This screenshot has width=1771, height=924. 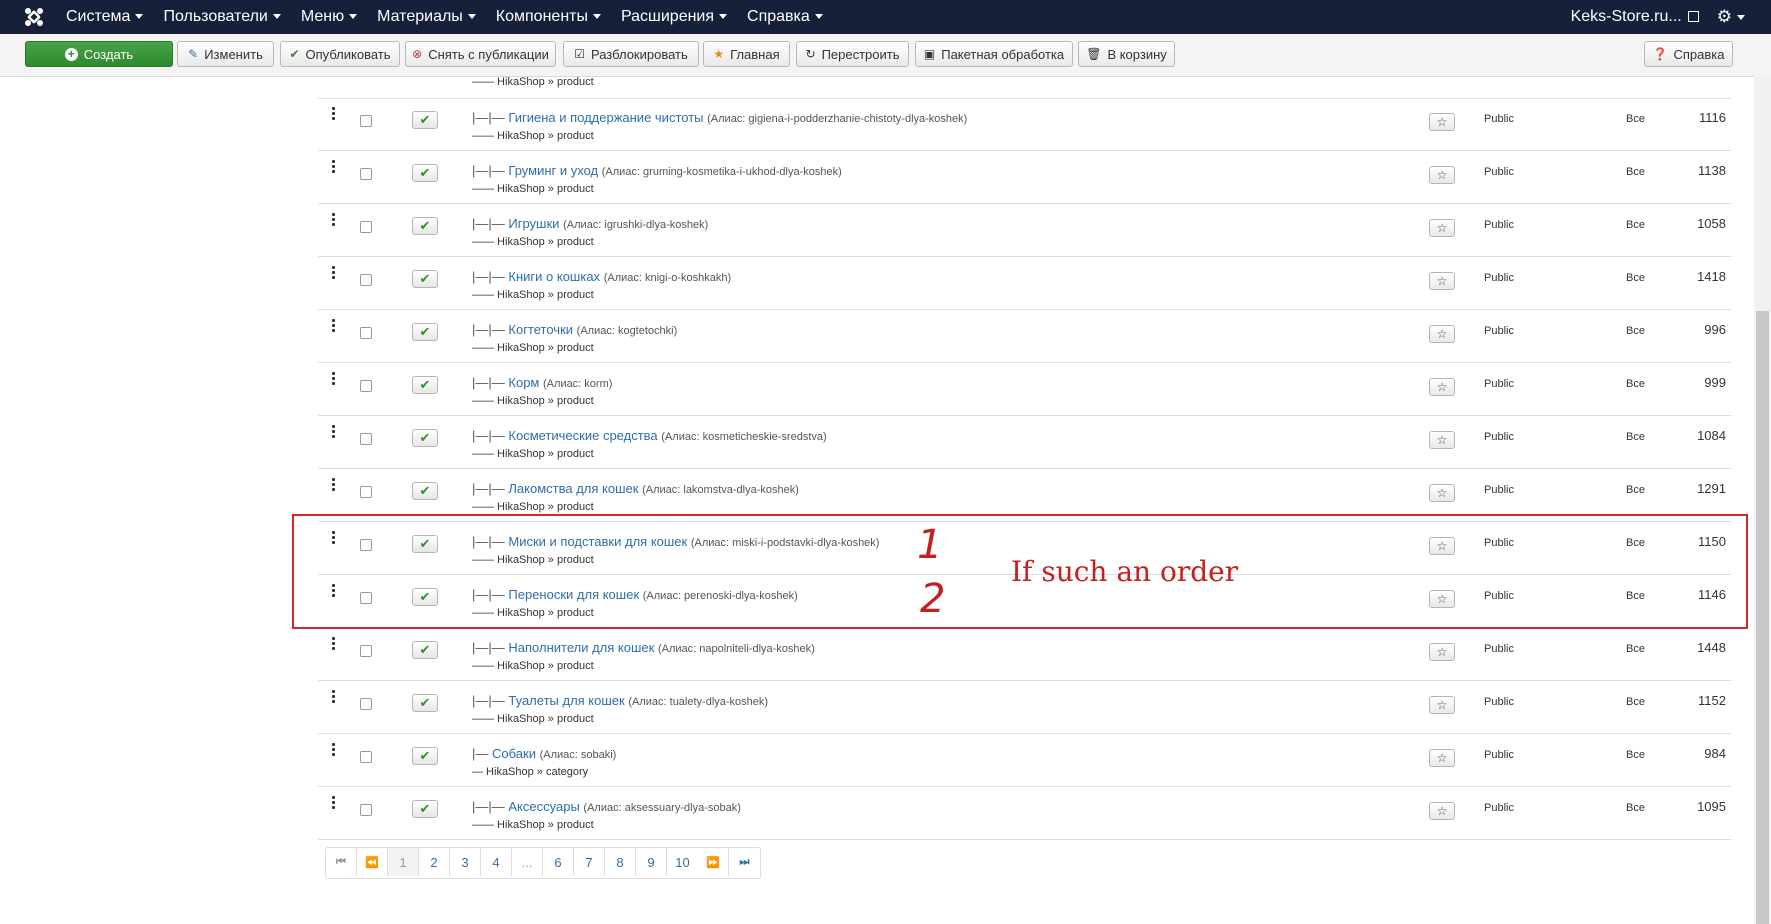 I want to click on pagination: ⏮ ⏪ 1 2 3 4... 6 7 8 9 10 ⏩ ⏭, so click(x=543, y=863).